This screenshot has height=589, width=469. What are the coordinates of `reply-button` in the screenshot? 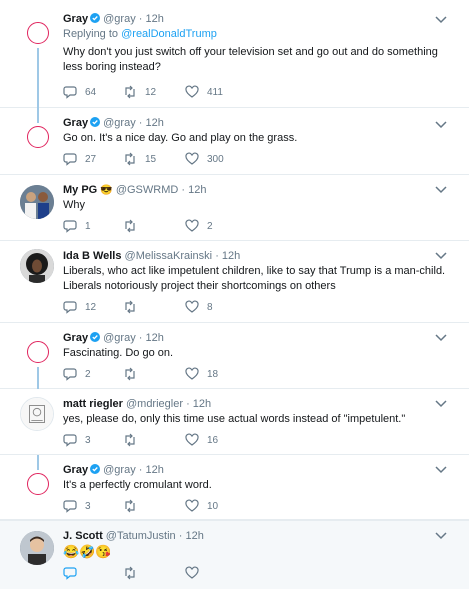 It's located at (74, 573).